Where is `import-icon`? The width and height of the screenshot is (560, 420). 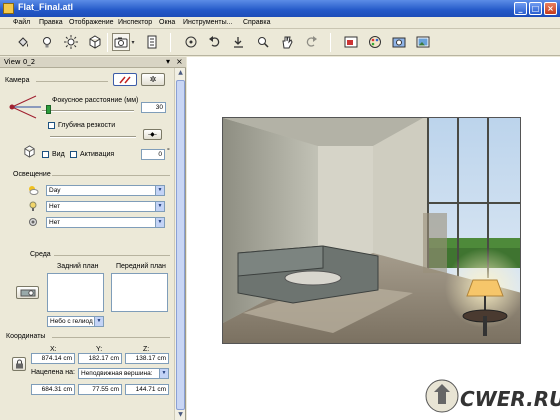 import-icon is located at coordinates (239, 42).